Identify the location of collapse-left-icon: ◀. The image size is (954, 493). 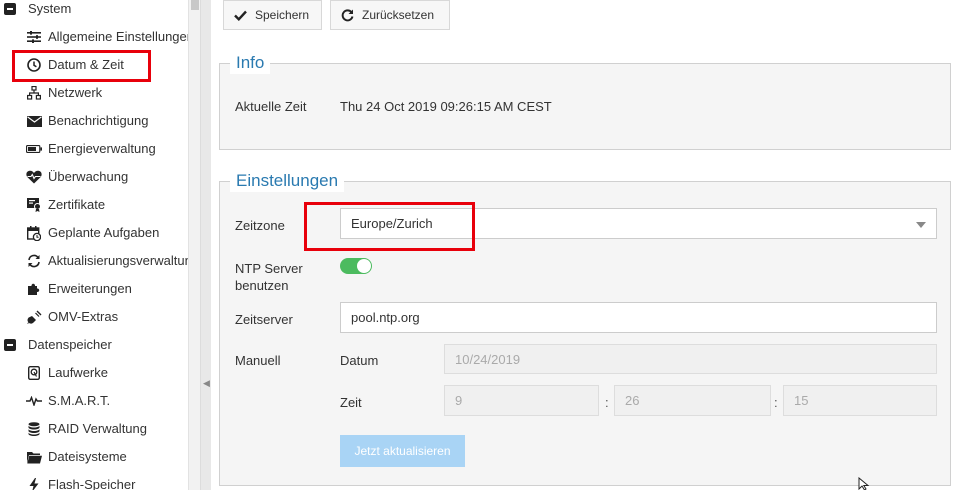
(206, 383).